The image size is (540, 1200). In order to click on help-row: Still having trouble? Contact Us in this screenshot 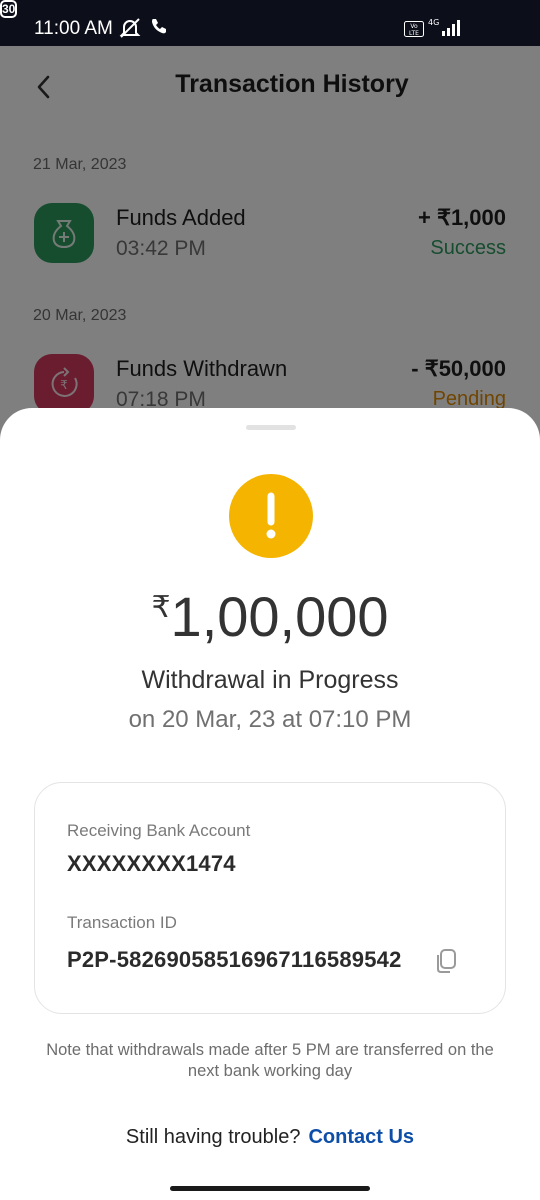, I will do `click(270, 1137)`.